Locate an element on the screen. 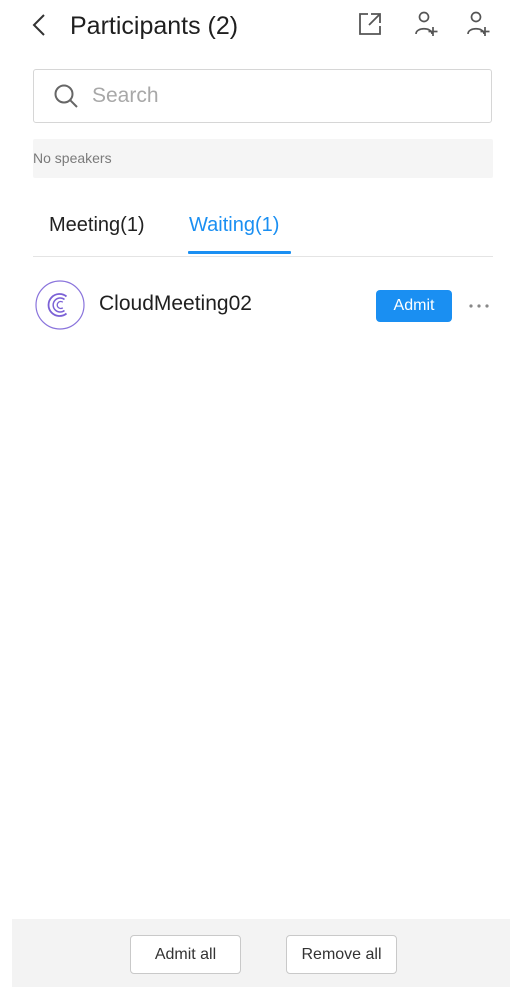 This screenshot has width=510, height=987. share-button is located at coordinates (370, 24).